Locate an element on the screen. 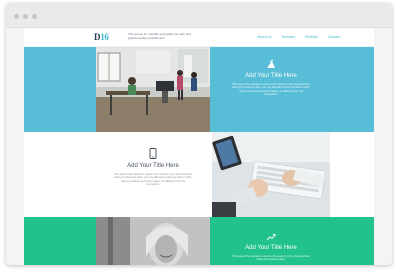  window-dot-maximize is located at coordinates (34, 16).